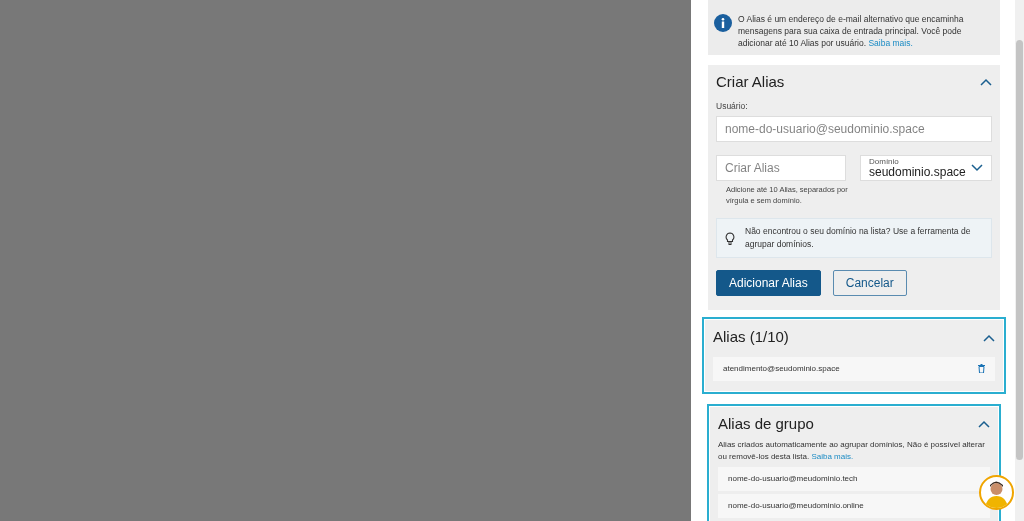 Image resolution: width=1024 pixels, height=521 pixels. I want to click on section-title: Alias (1/10), so click(751, 337).